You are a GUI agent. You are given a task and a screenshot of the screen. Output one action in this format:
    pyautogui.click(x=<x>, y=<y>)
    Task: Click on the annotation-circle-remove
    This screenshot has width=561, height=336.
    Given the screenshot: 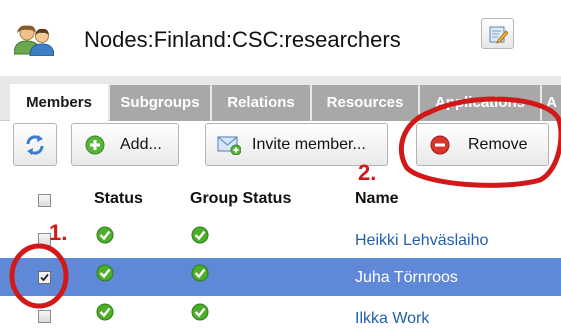 What is the action you would take?
    pyautogui.click(x=479, y=142)
    